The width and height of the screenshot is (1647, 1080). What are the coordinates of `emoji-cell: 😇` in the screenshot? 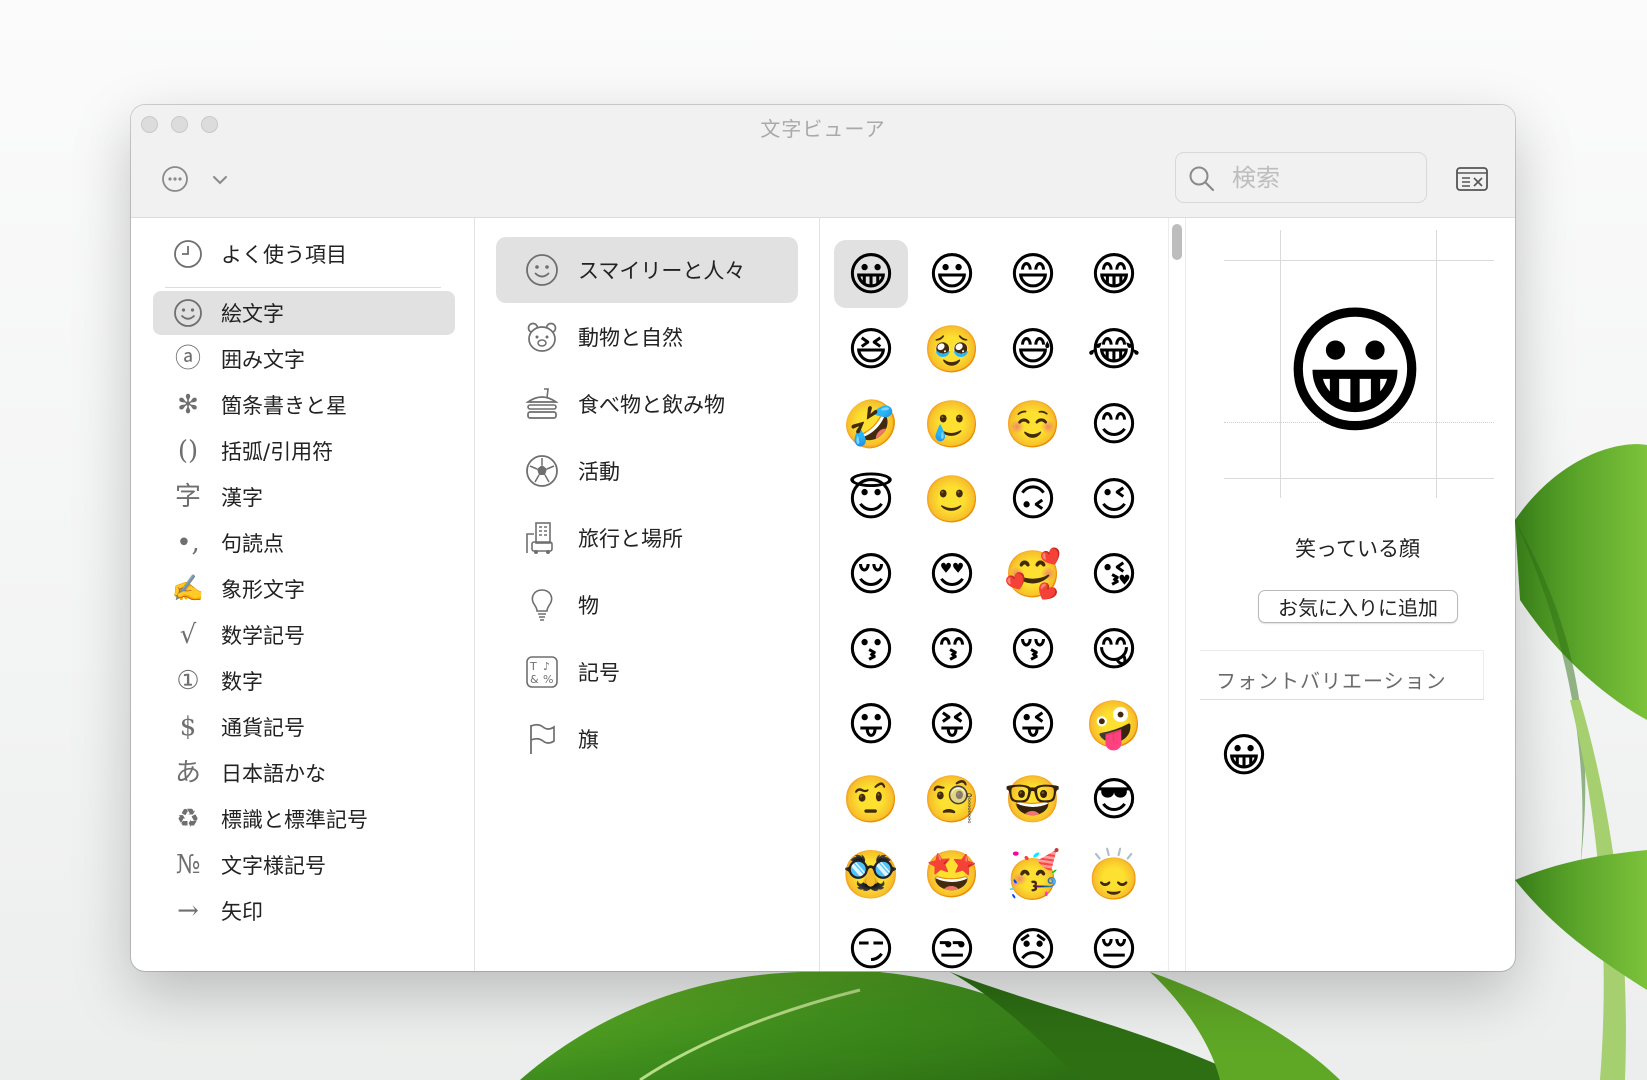 It's located at (871, 499).